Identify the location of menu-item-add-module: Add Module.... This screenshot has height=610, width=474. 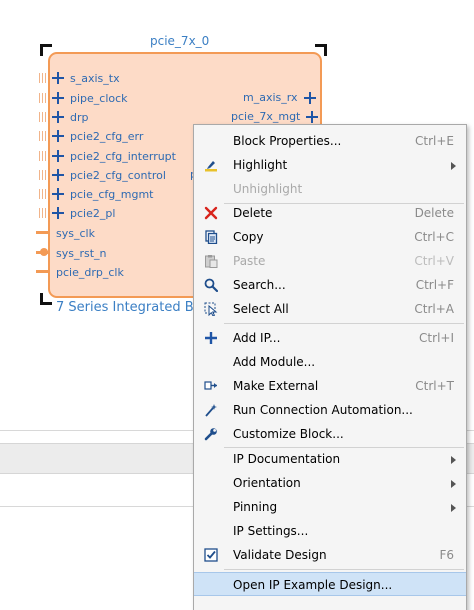
(330, 362).